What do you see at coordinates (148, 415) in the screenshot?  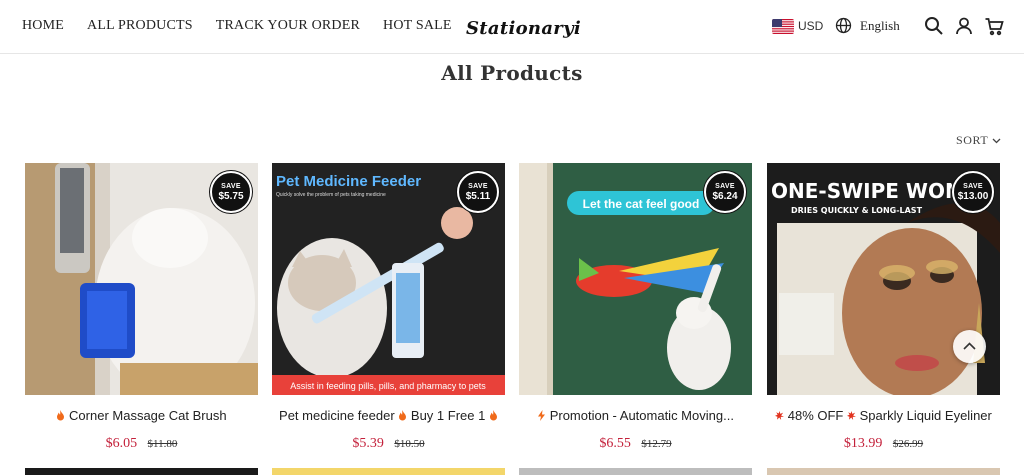 I see `product-title-text: Corner Massage Cat Brush` at bounding box center [148, 415].